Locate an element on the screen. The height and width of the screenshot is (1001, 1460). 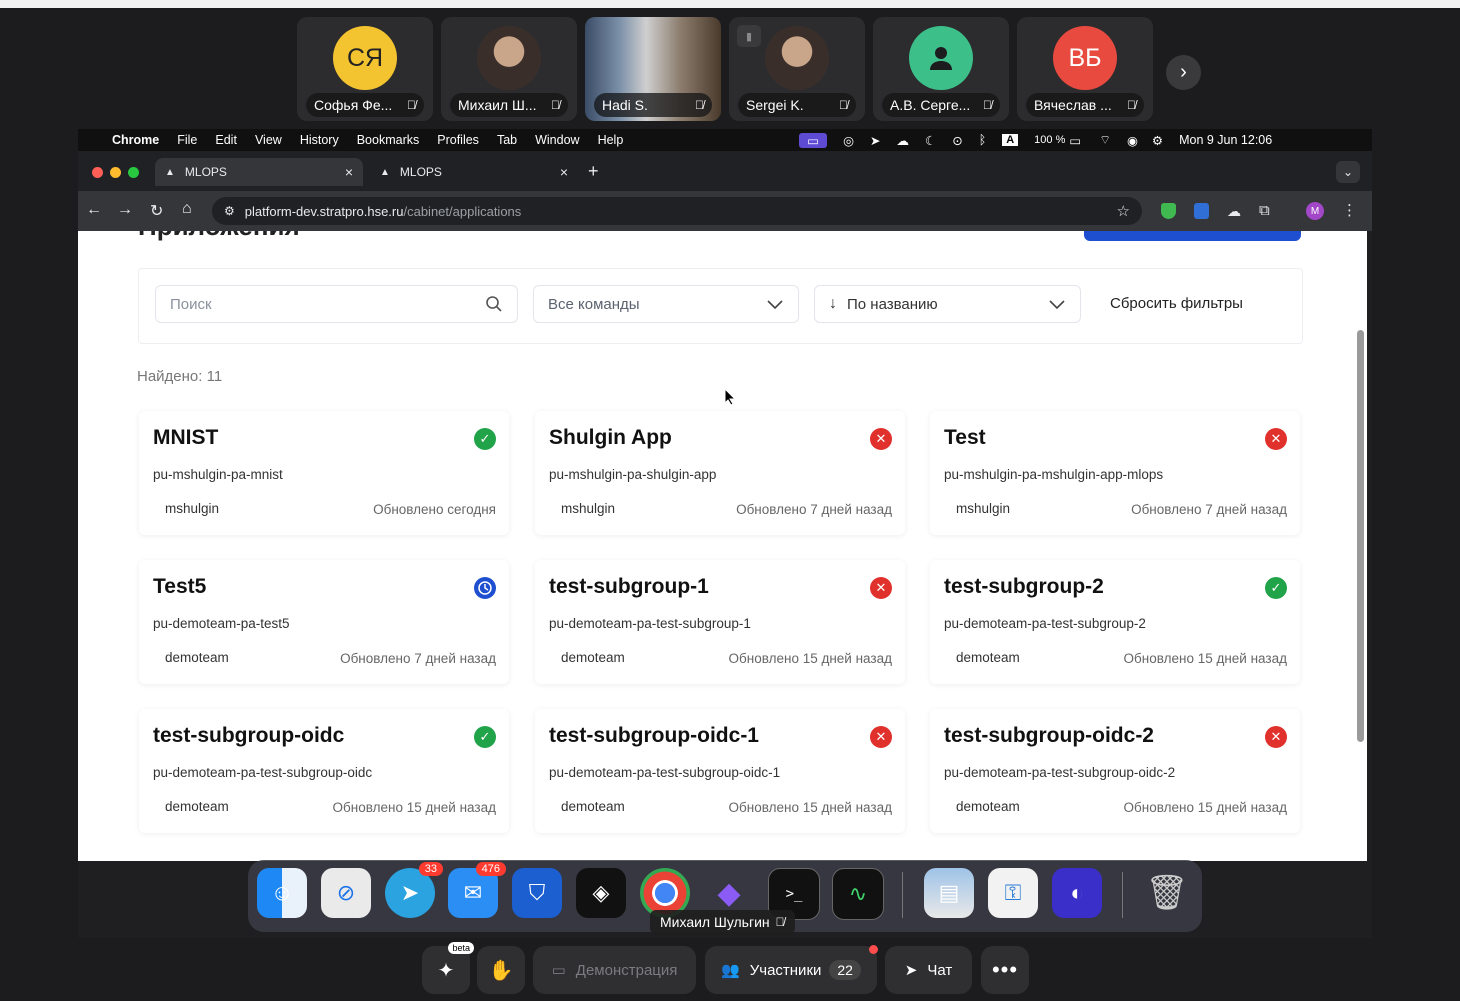
wifi-icon: ⌔ is located at coordinates (1105, 140).